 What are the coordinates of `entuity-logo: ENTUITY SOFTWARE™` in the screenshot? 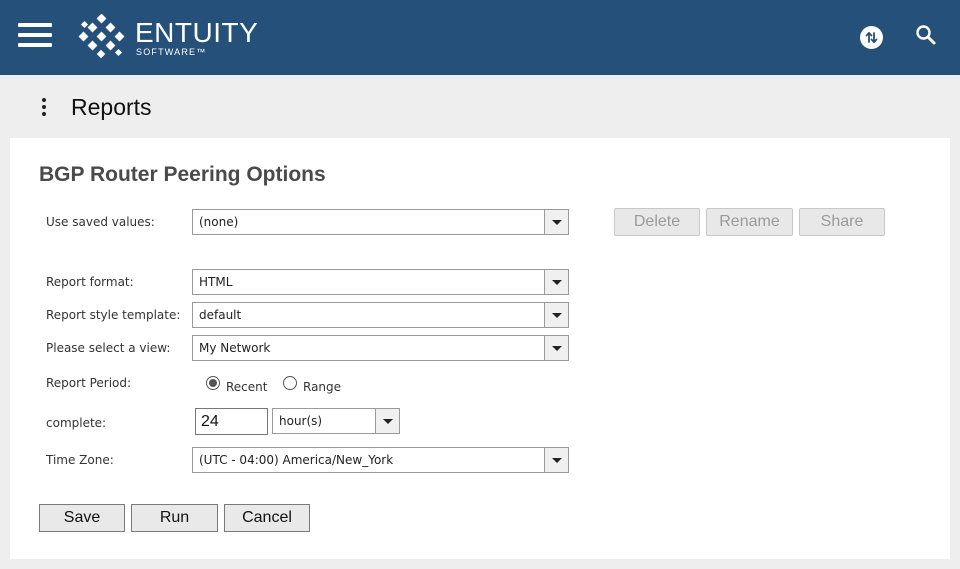 It's located at (167, 37).